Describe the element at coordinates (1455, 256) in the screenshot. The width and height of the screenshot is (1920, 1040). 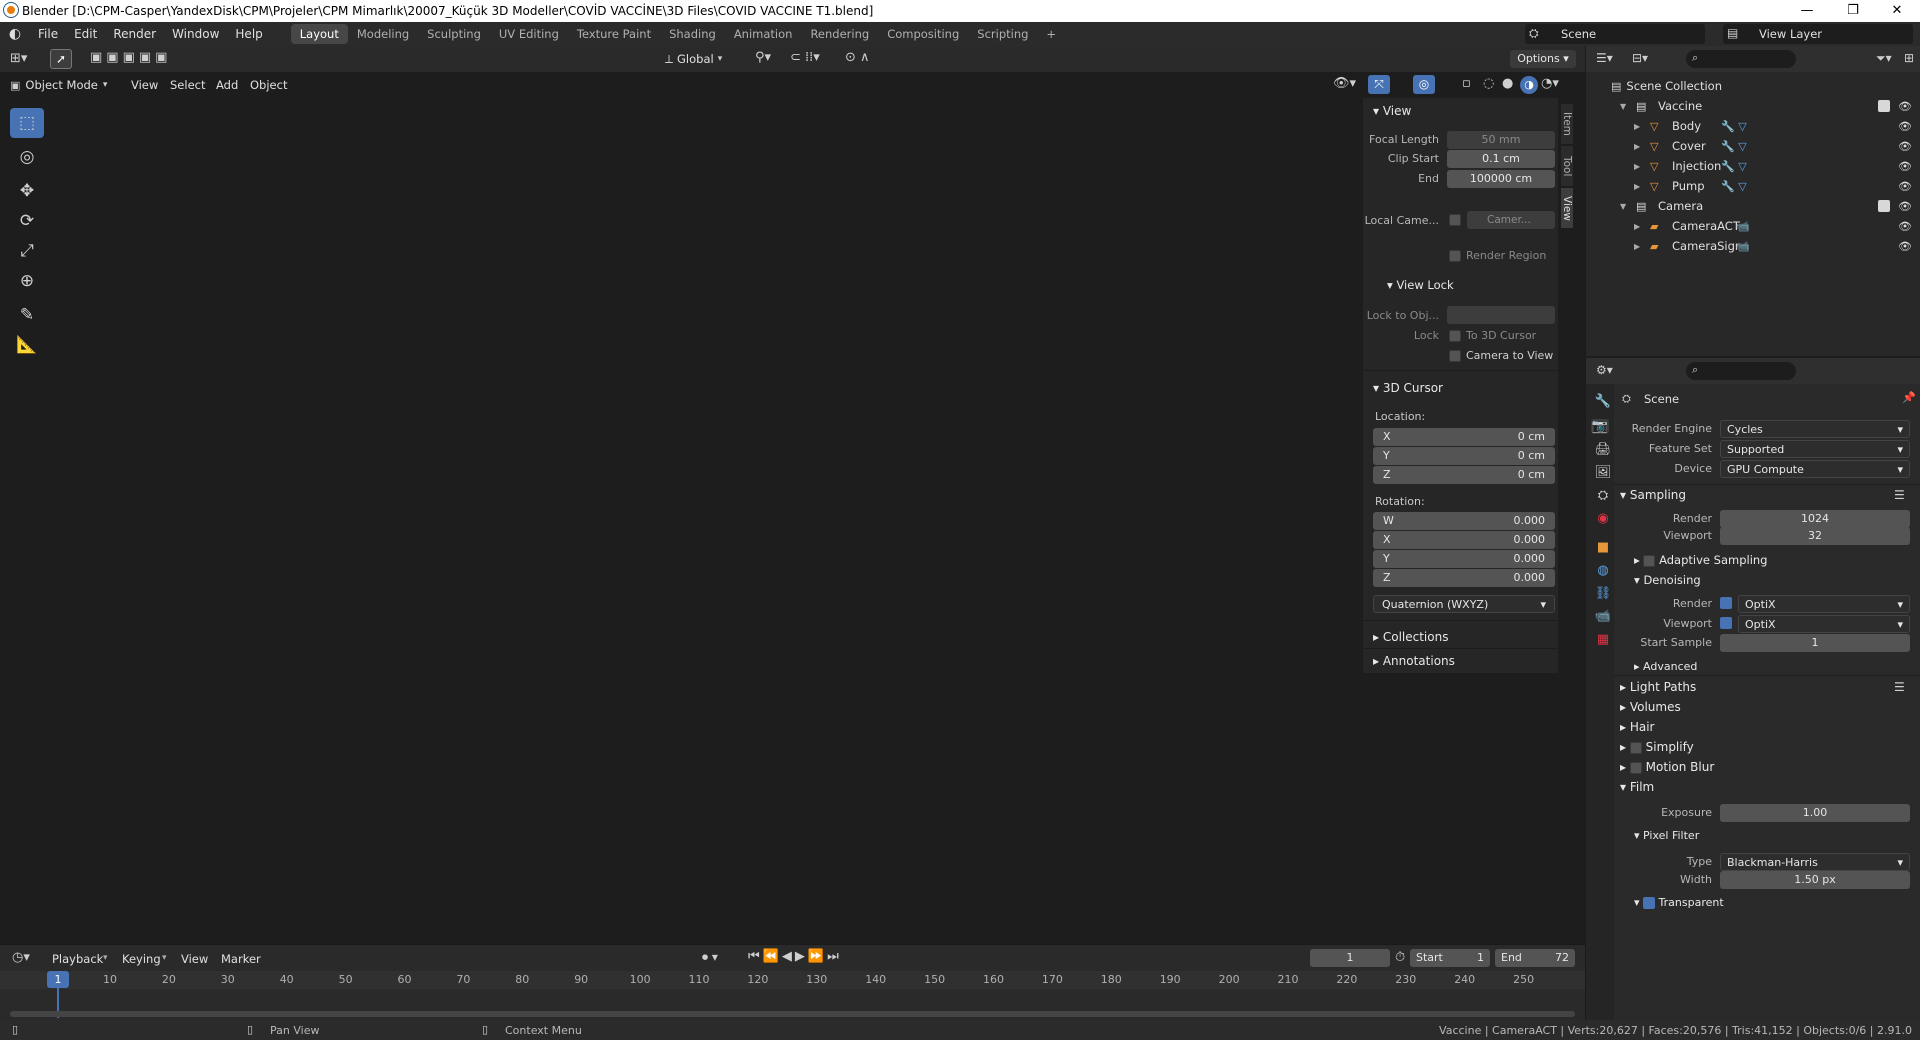
I see `render-region-checkbox` at that location.